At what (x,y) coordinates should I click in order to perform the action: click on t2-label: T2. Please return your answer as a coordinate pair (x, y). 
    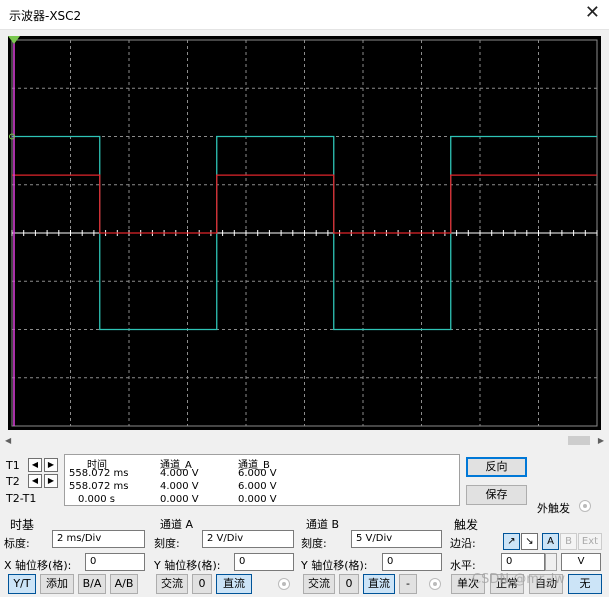
    Looking at the image, I should click on (13, 481).